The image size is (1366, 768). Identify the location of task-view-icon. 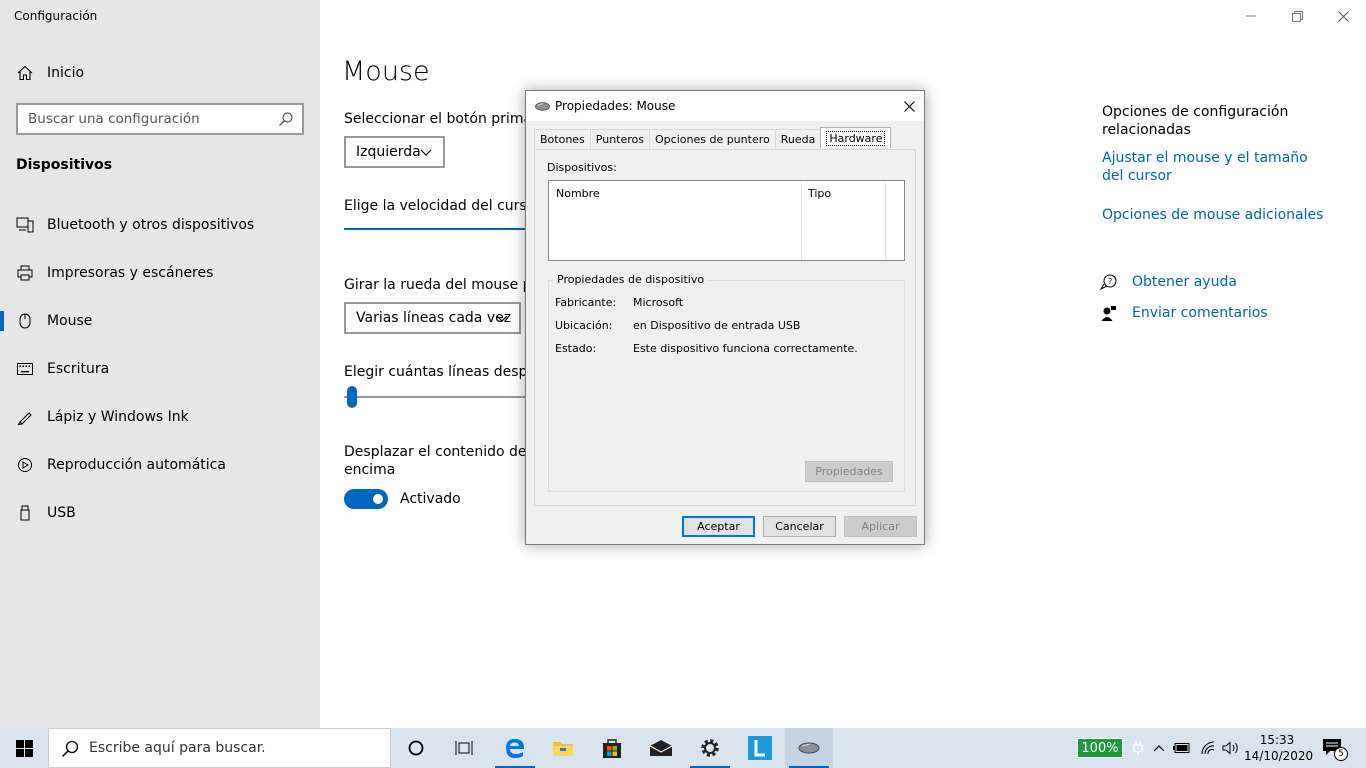
(464, 748).